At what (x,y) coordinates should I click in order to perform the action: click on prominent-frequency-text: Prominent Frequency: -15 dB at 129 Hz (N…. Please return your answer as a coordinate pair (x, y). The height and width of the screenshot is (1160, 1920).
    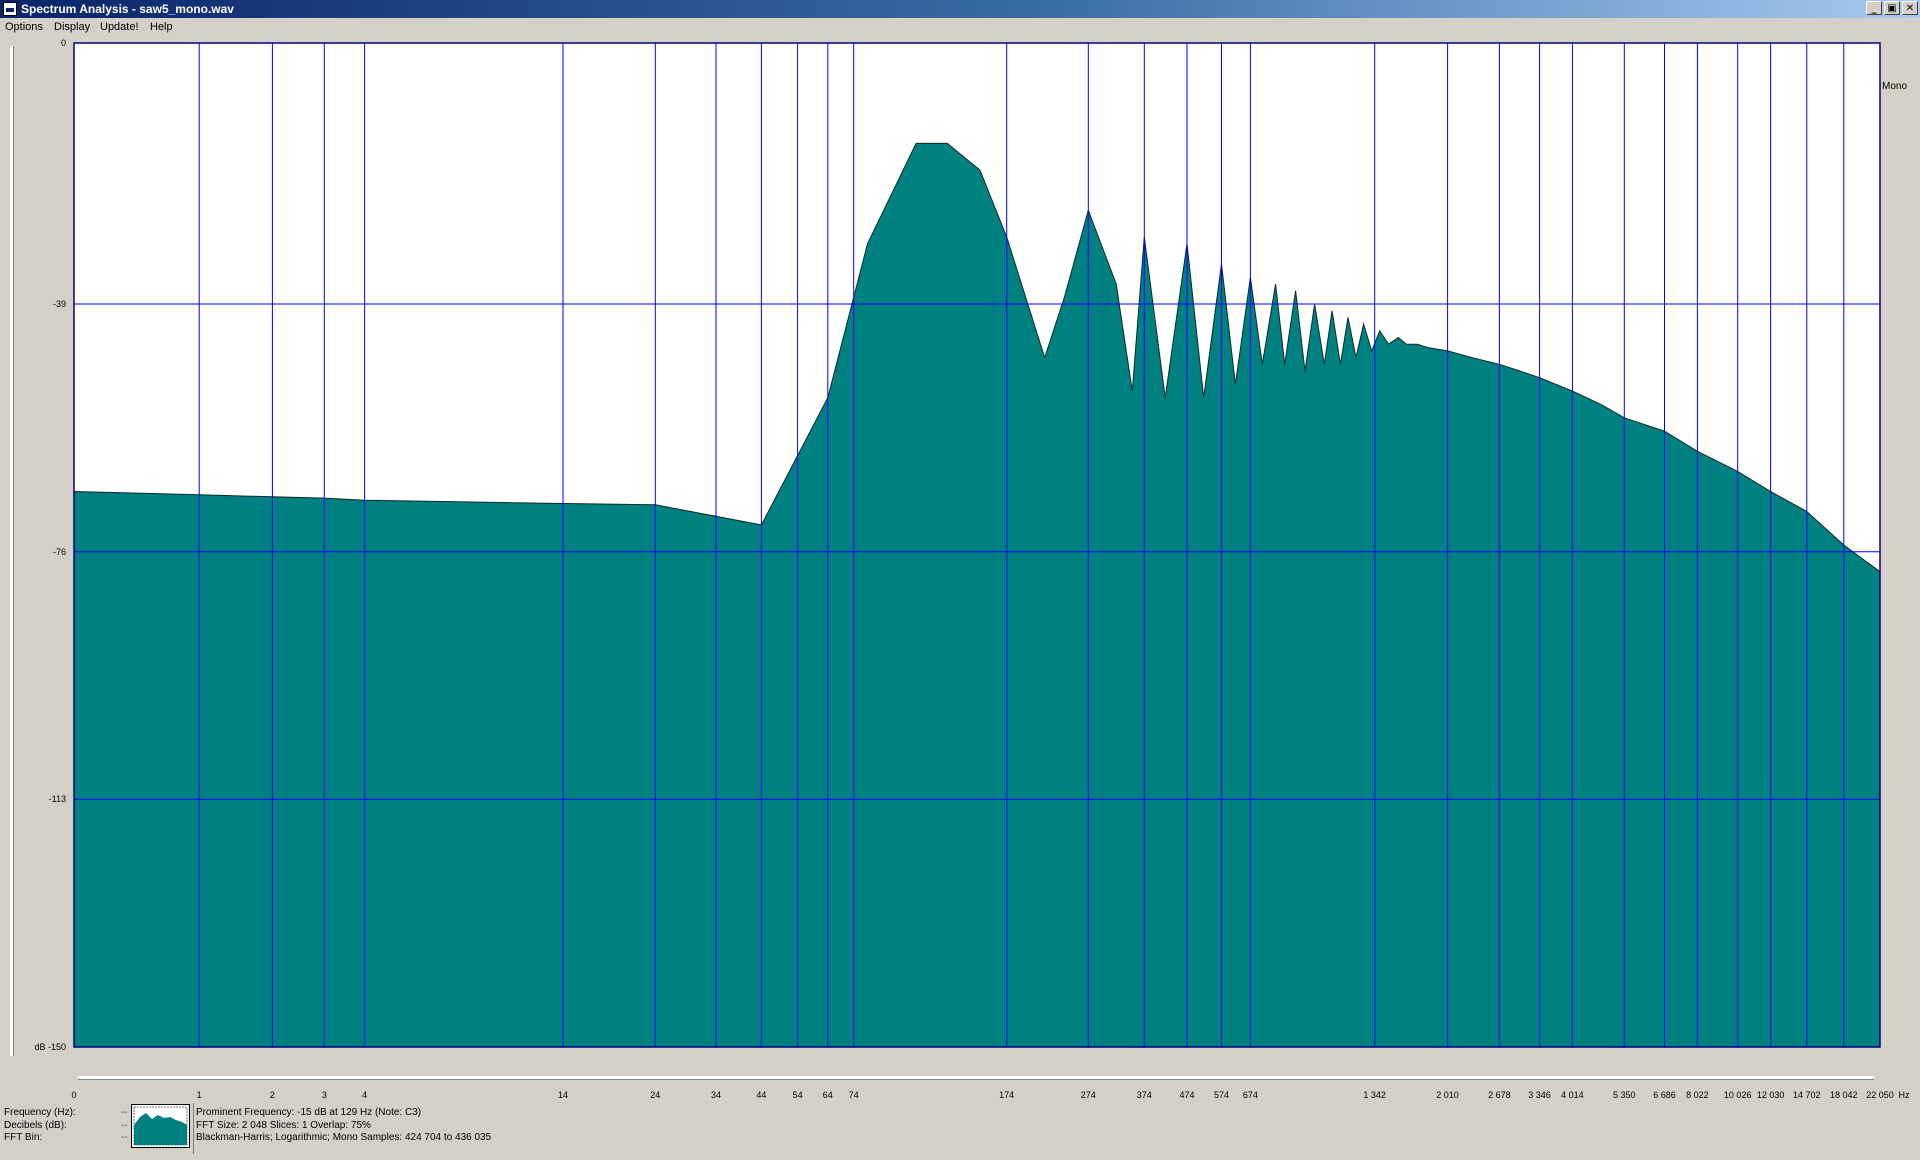
    Looking at the image, I should click on (309, 1112).